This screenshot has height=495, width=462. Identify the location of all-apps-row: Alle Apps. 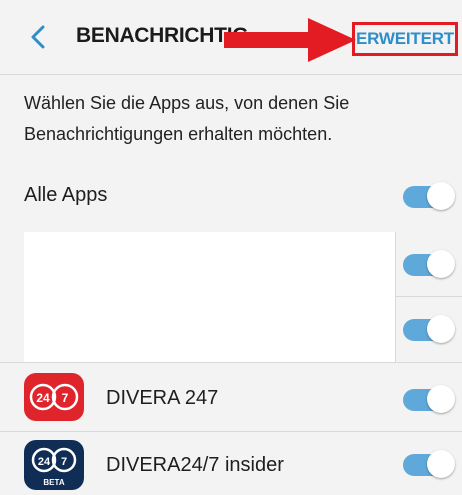
(231, 197).